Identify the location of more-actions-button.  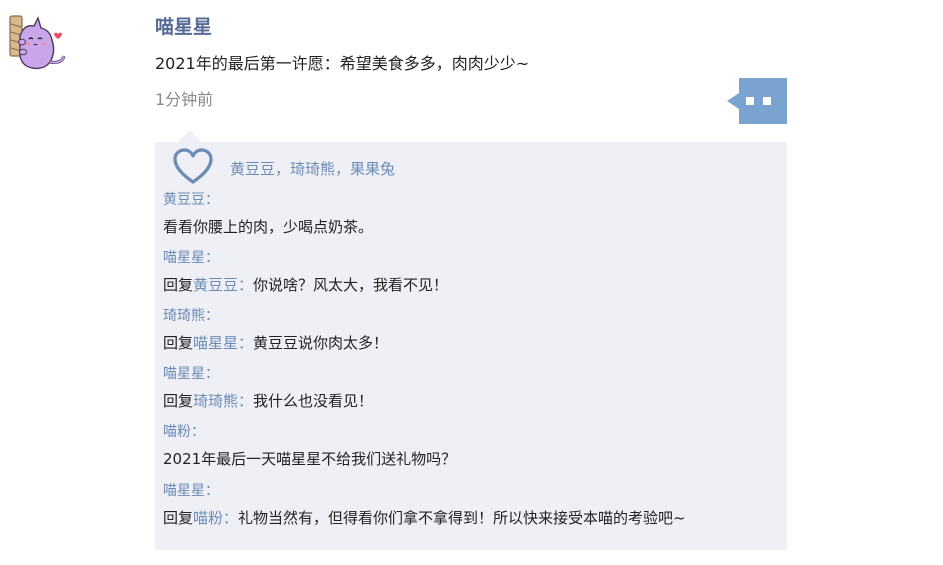
(757, 101).